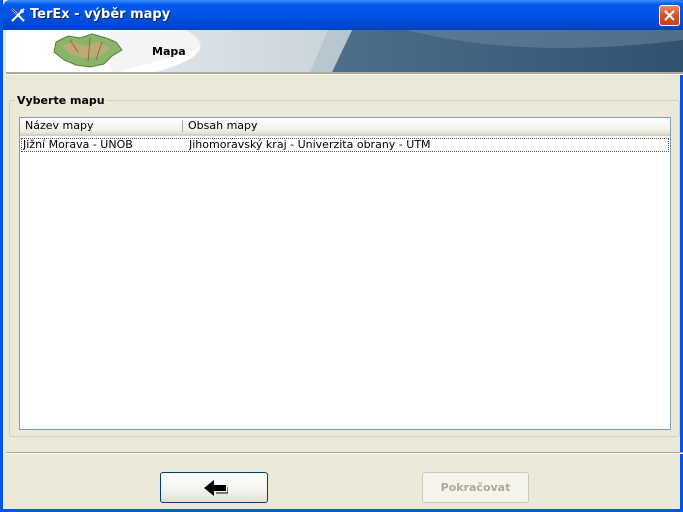  I want to click on arrow-left-icon, so click(216, 488).